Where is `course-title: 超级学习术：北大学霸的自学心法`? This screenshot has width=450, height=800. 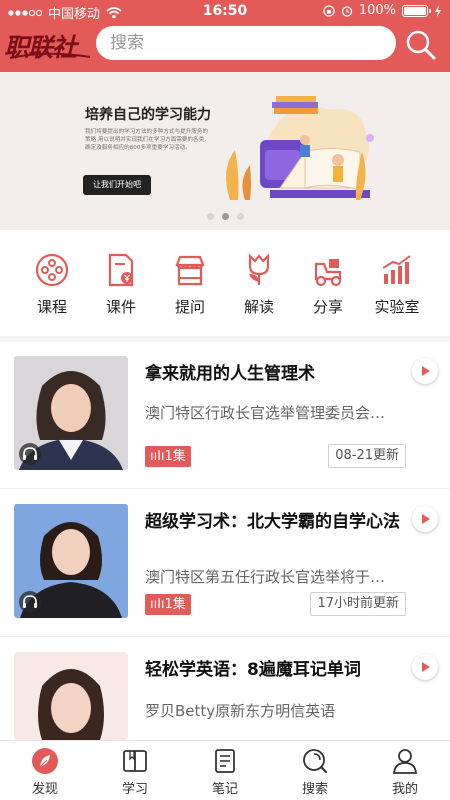 course-title: 超级学习术：北大学霸的自学心法 is located at coordinates (272, 522).